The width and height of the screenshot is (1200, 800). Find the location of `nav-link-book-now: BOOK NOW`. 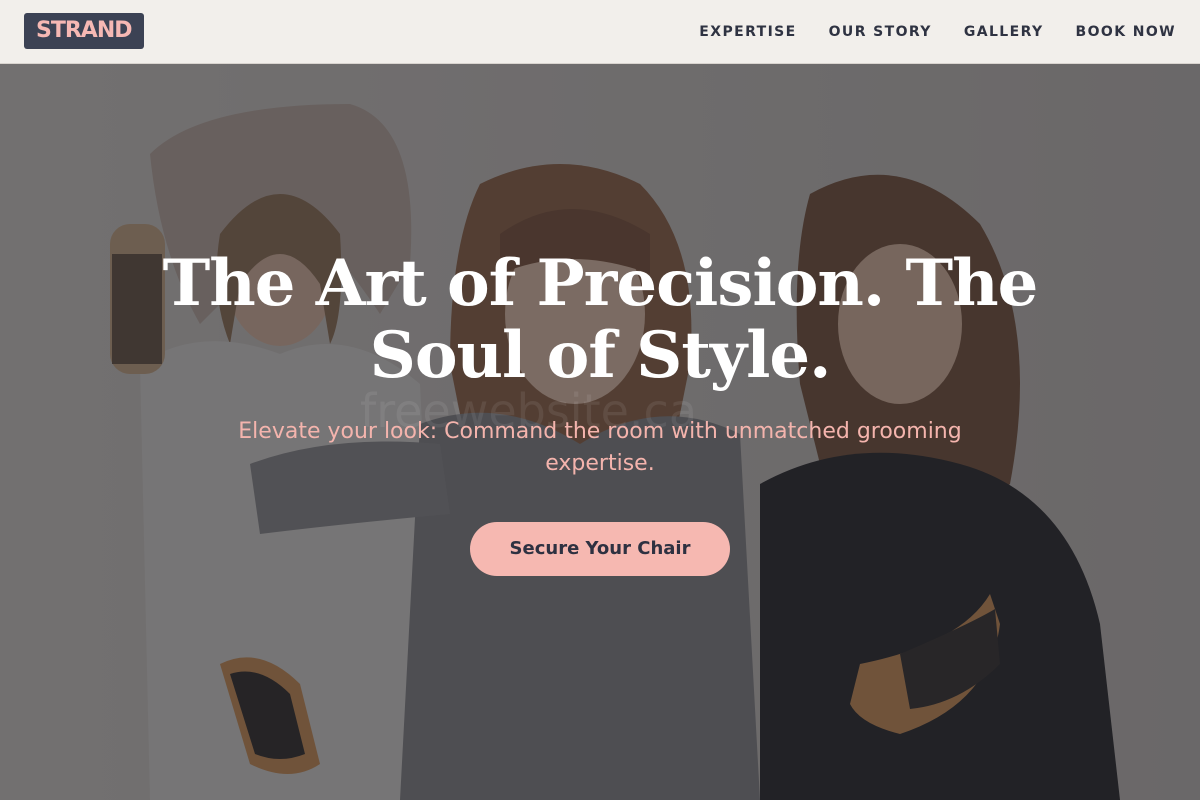

nav-link-book-now: BOOK NOW is located at coordinates (1126, 32).